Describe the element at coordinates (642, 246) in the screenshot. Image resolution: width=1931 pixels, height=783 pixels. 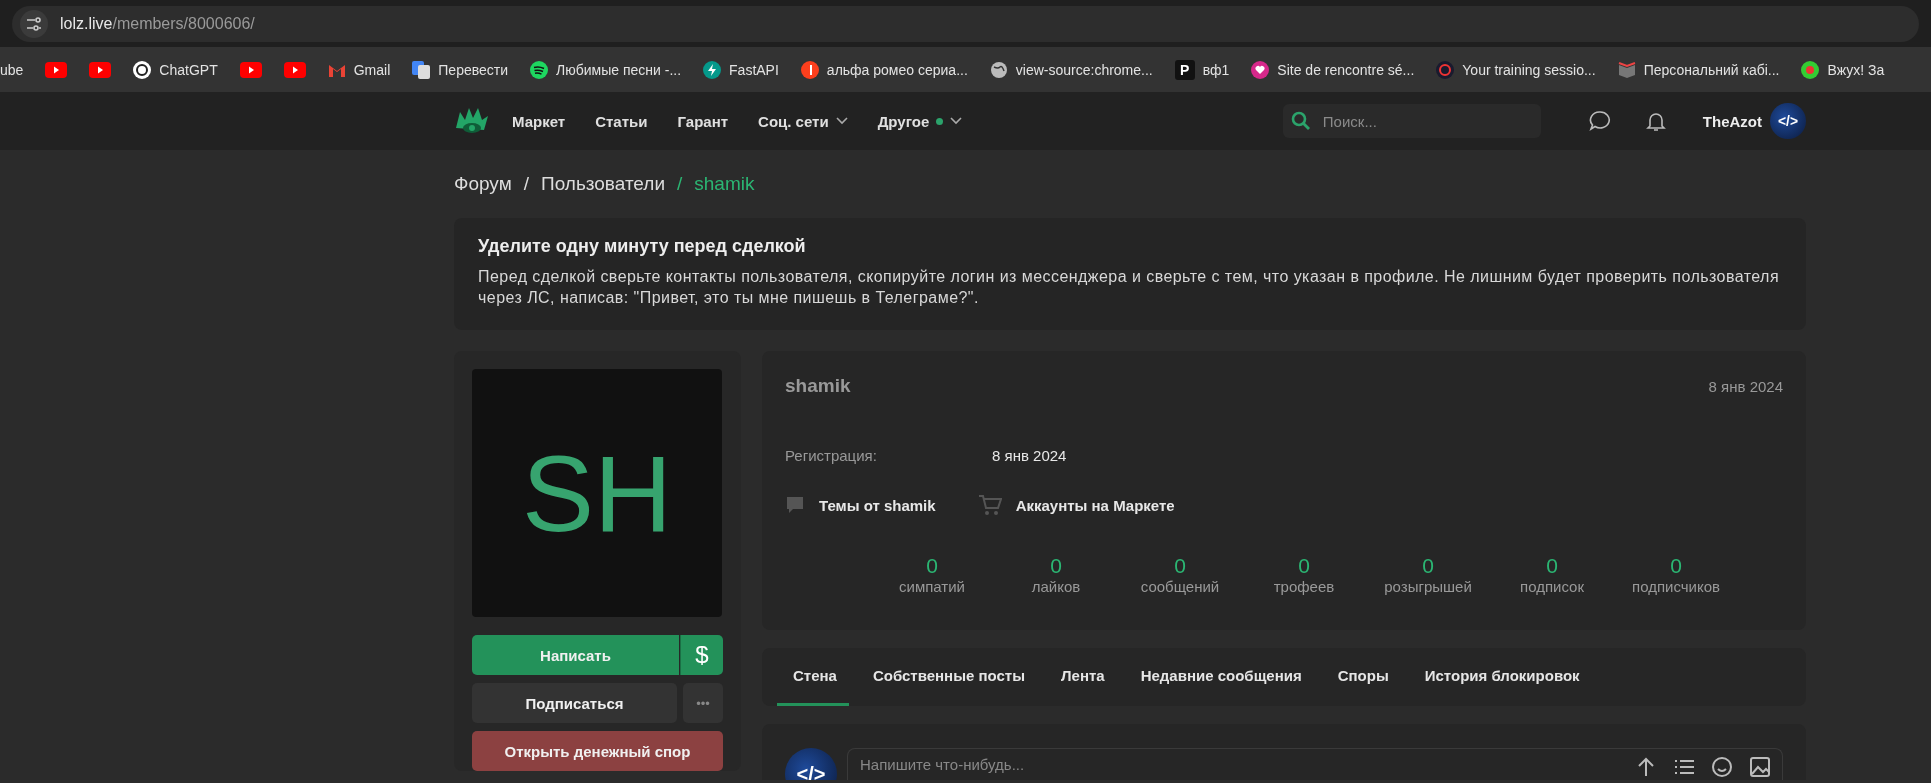
I see `notice-title: Уделите одну минуту перед сделкой` at that location.